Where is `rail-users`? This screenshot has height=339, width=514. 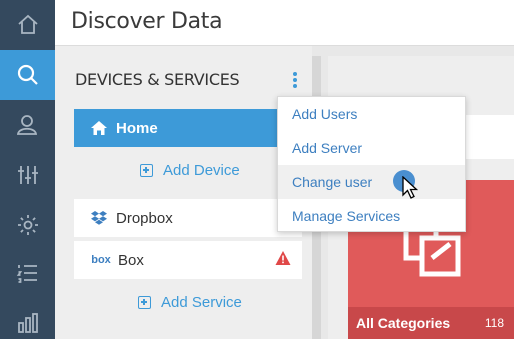 rail-users is located at coordinates (27, 125).